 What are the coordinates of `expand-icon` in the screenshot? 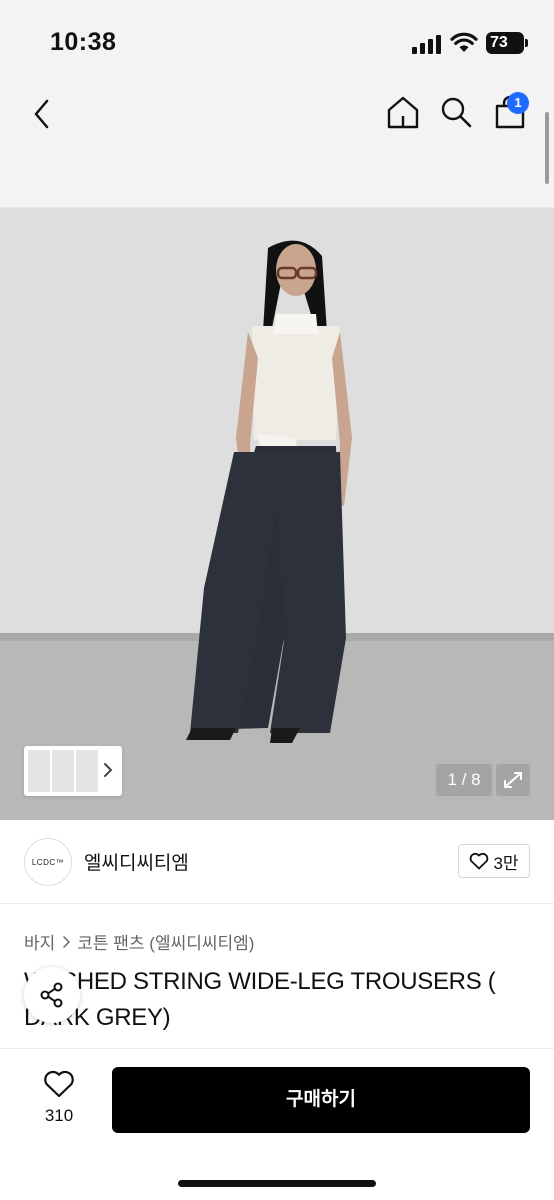 It's located at (513, 780).